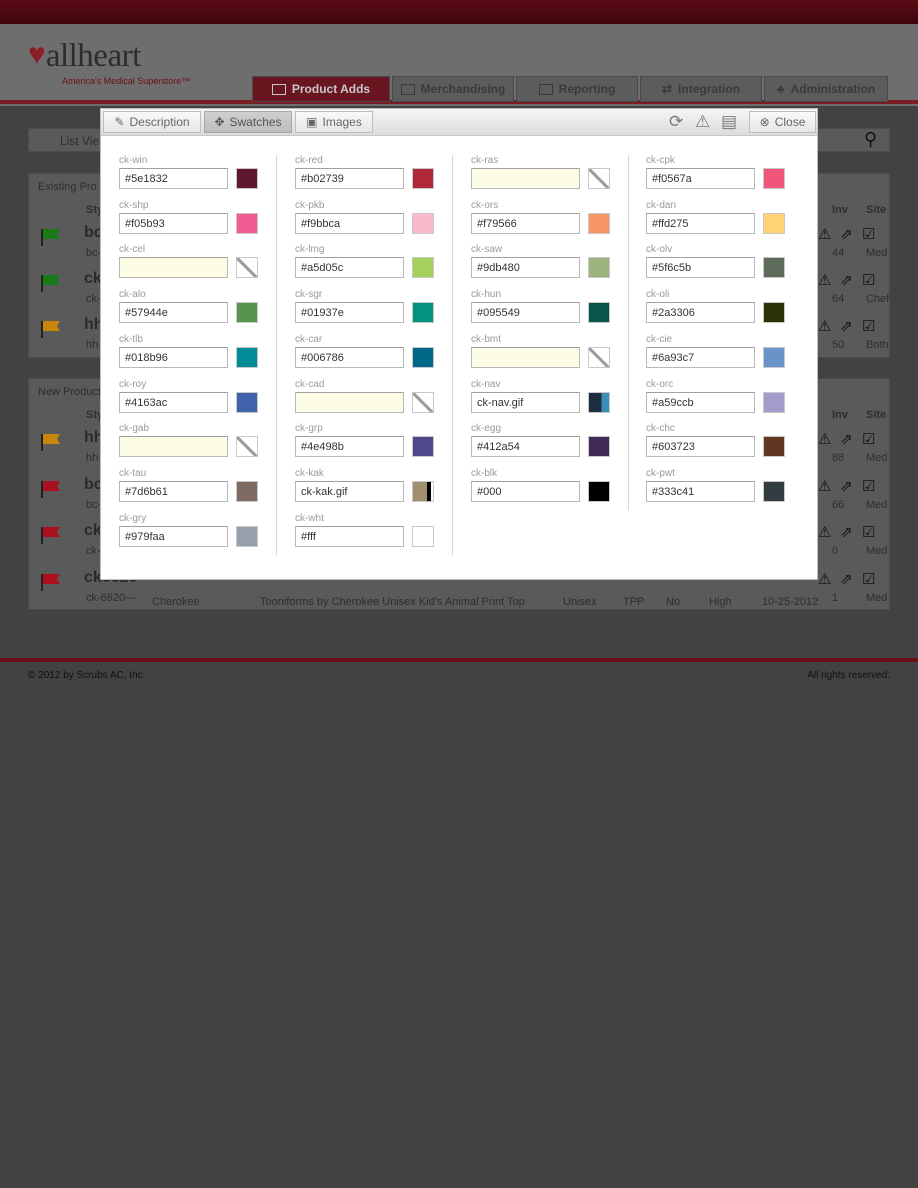  I want to click on row-type: TPP, so click(634, 602).